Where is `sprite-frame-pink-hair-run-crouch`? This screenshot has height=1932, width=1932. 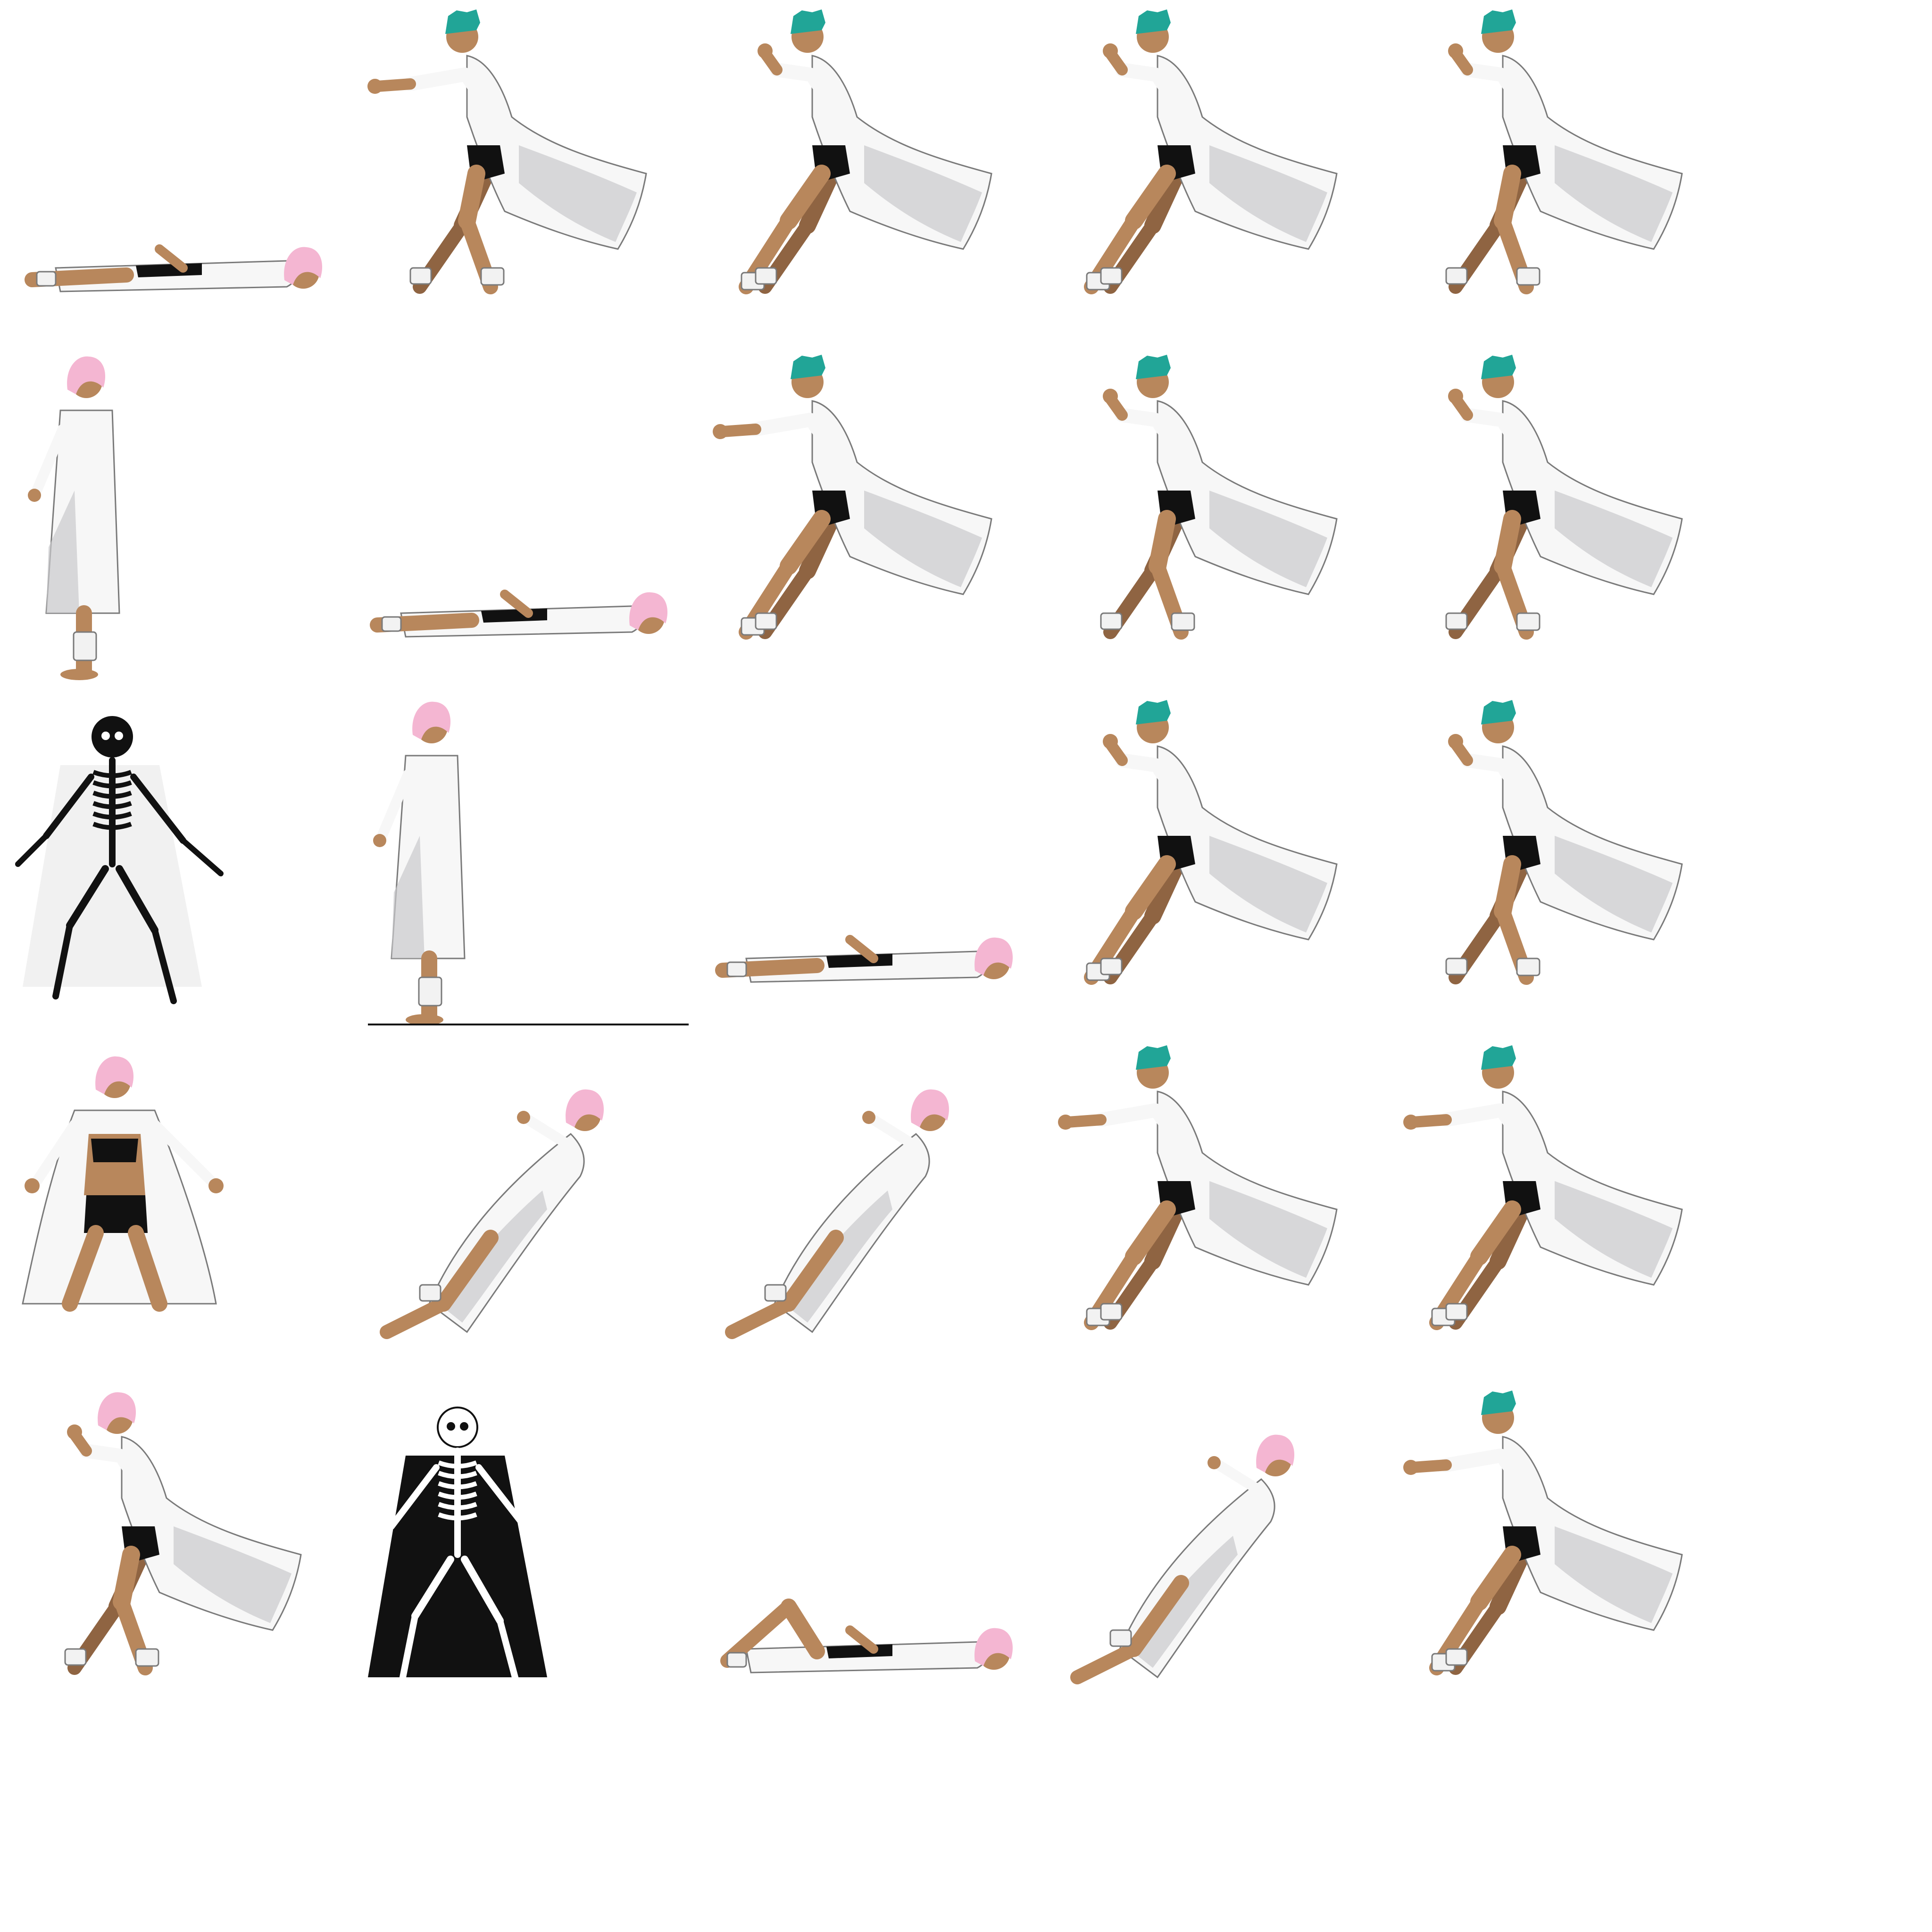
sprite-frame-pink-hair-run-crouch is located at coordinates (176, 1557).